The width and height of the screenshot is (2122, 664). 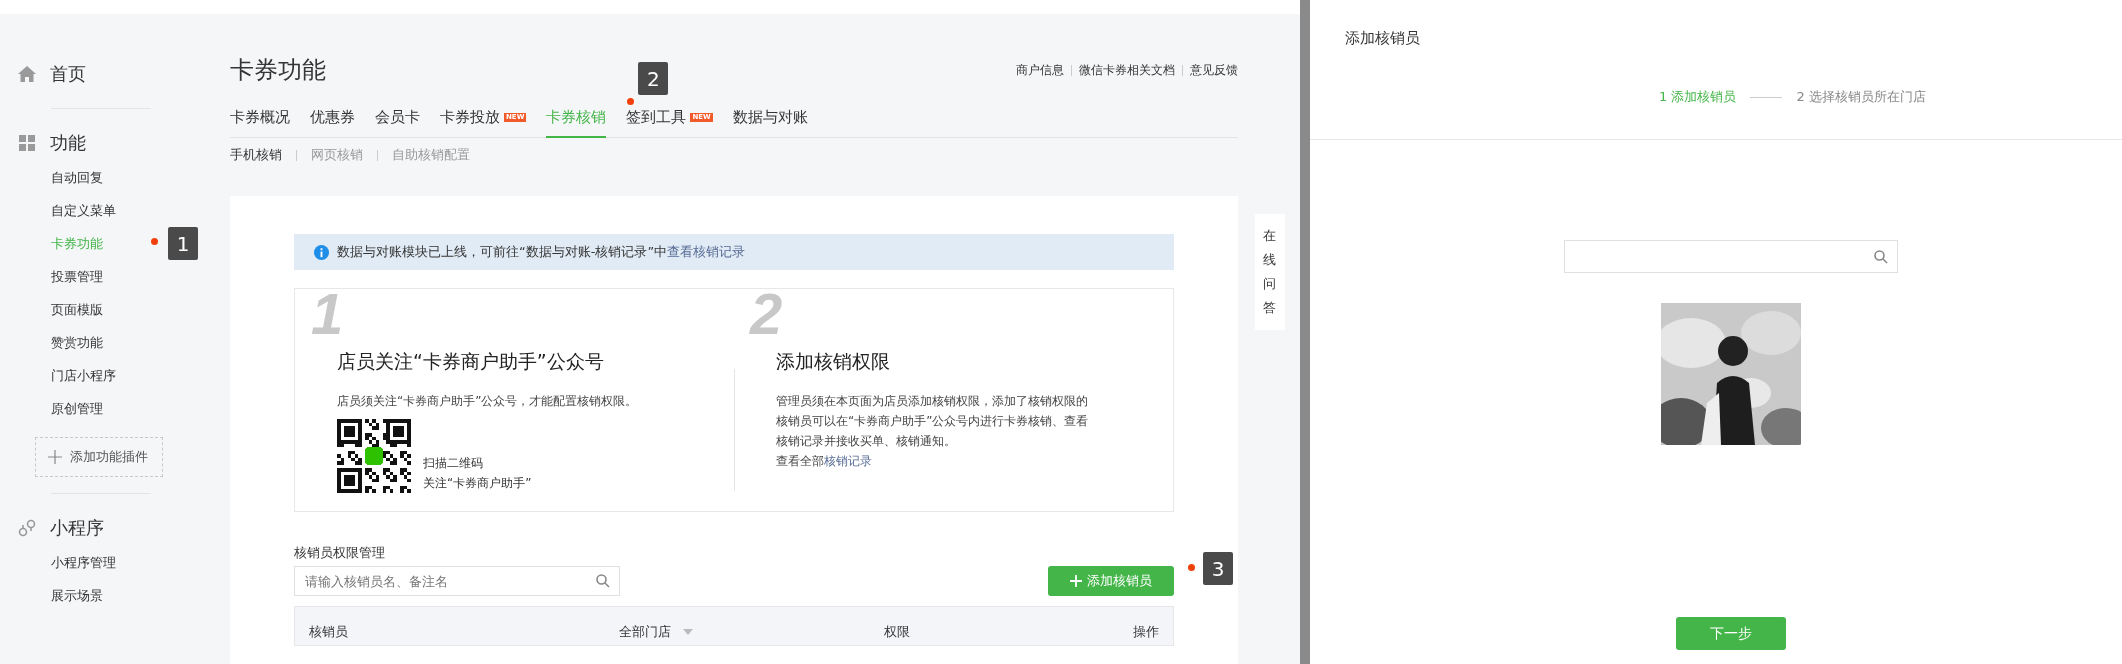 What do you see at coordinates (332, 120) in the screenshot?
I see `tab: 优惠券` at bounding box center [332, 120].